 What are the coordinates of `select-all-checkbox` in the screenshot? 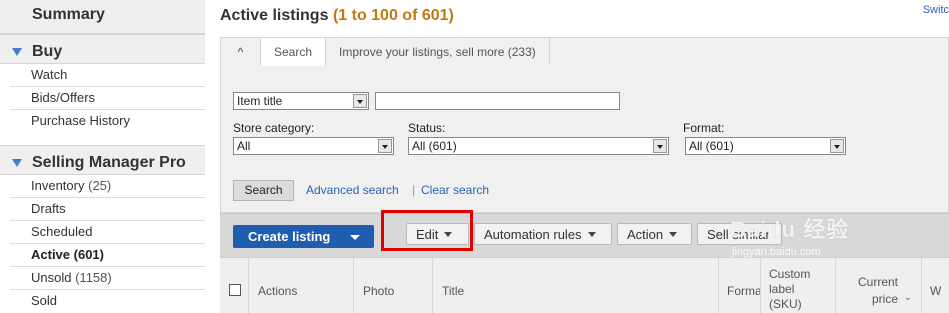 It's located at (235, 290).